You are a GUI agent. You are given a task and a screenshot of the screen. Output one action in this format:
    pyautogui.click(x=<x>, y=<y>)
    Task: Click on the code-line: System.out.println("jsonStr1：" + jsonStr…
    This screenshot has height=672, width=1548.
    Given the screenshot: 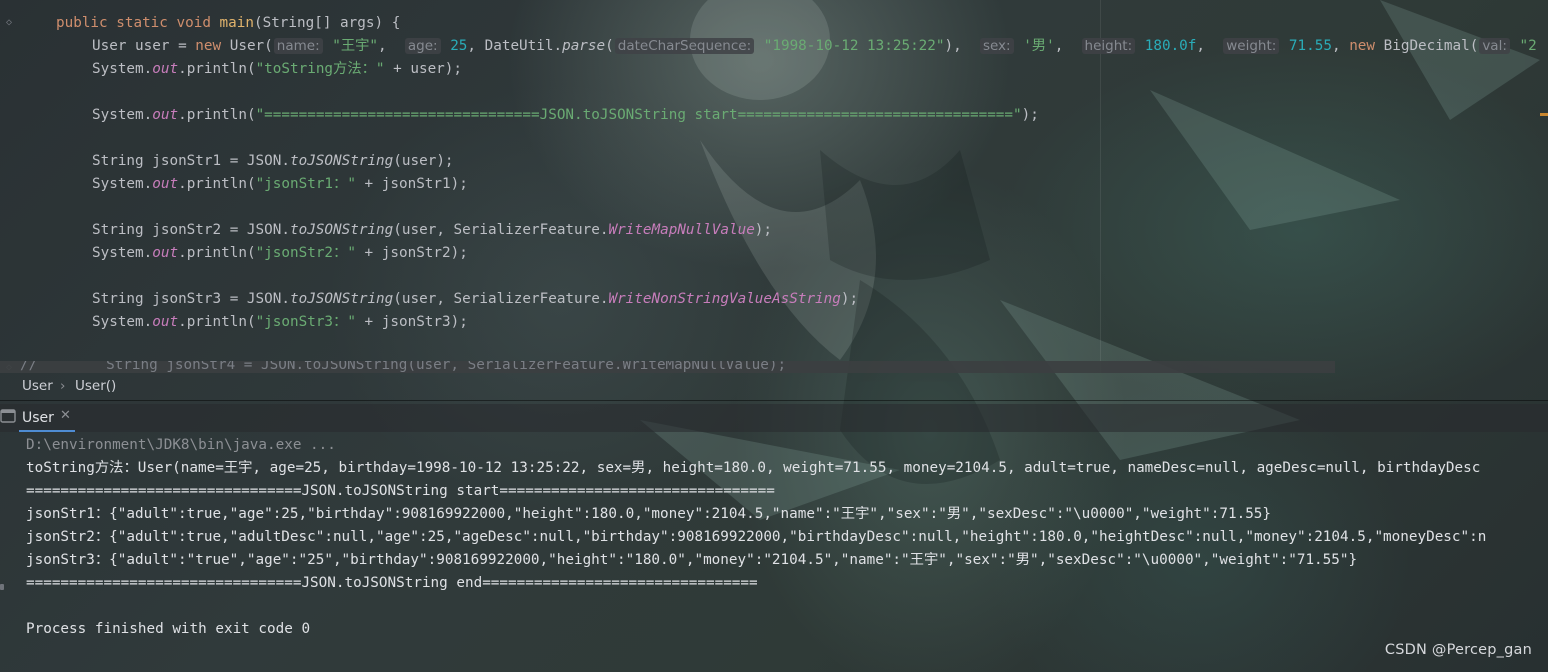 What is the action you would take?
    pyautogui.click(x=280, y=184)
    